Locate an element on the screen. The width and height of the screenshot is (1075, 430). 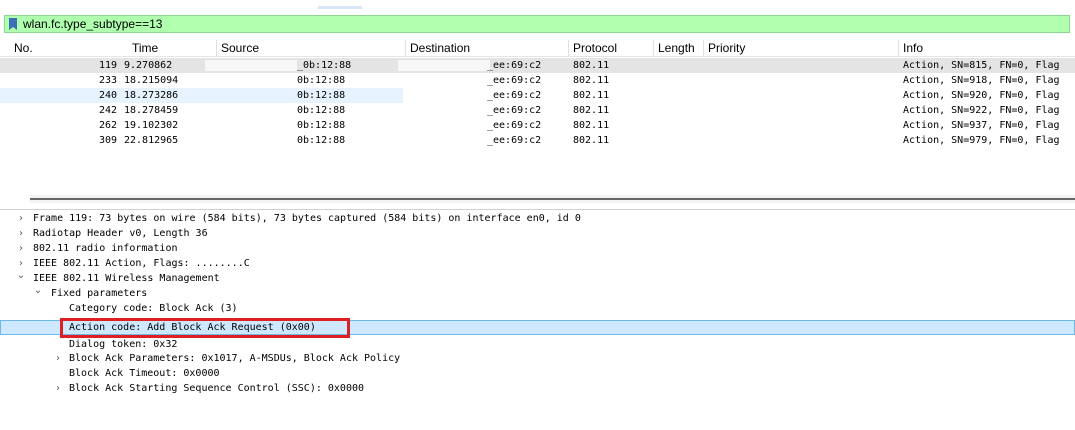
packet-time: 19.102302 is located at coordinates (151, 125).